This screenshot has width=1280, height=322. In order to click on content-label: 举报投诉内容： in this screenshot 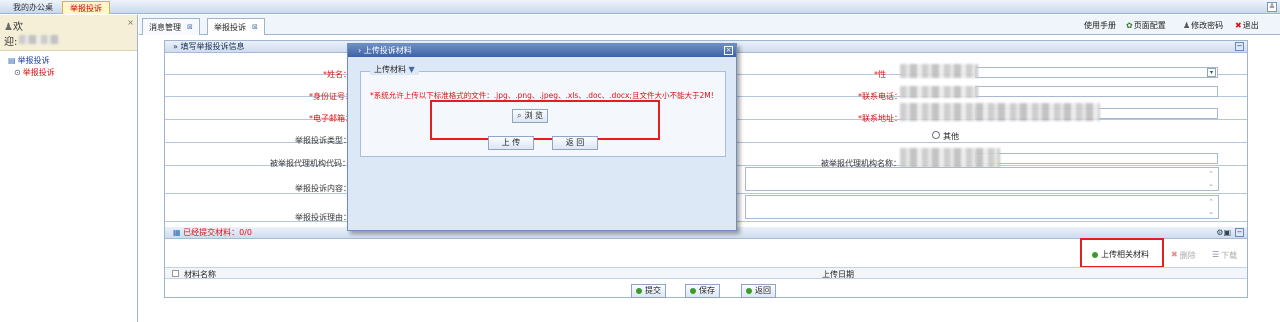, I will do `click(323, 188)`.